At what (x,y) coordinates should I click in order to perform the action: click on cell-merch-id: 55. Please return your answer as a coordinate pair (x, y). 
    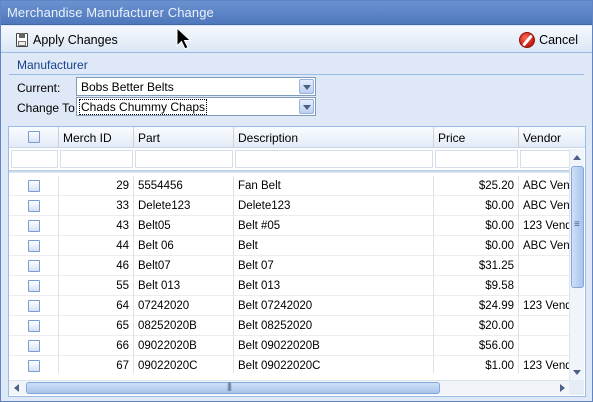
    Looking at the image, I should click on (96, 286).